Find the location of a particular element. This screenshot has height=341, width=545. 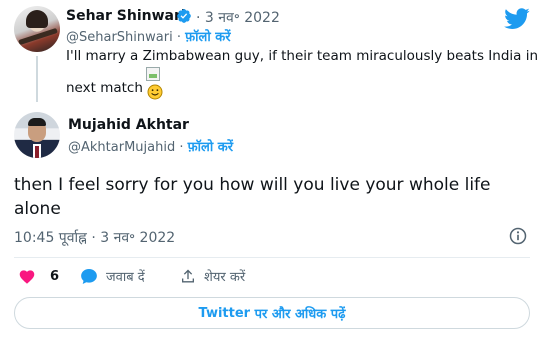

share-icon is located at coordinates (188, 275).